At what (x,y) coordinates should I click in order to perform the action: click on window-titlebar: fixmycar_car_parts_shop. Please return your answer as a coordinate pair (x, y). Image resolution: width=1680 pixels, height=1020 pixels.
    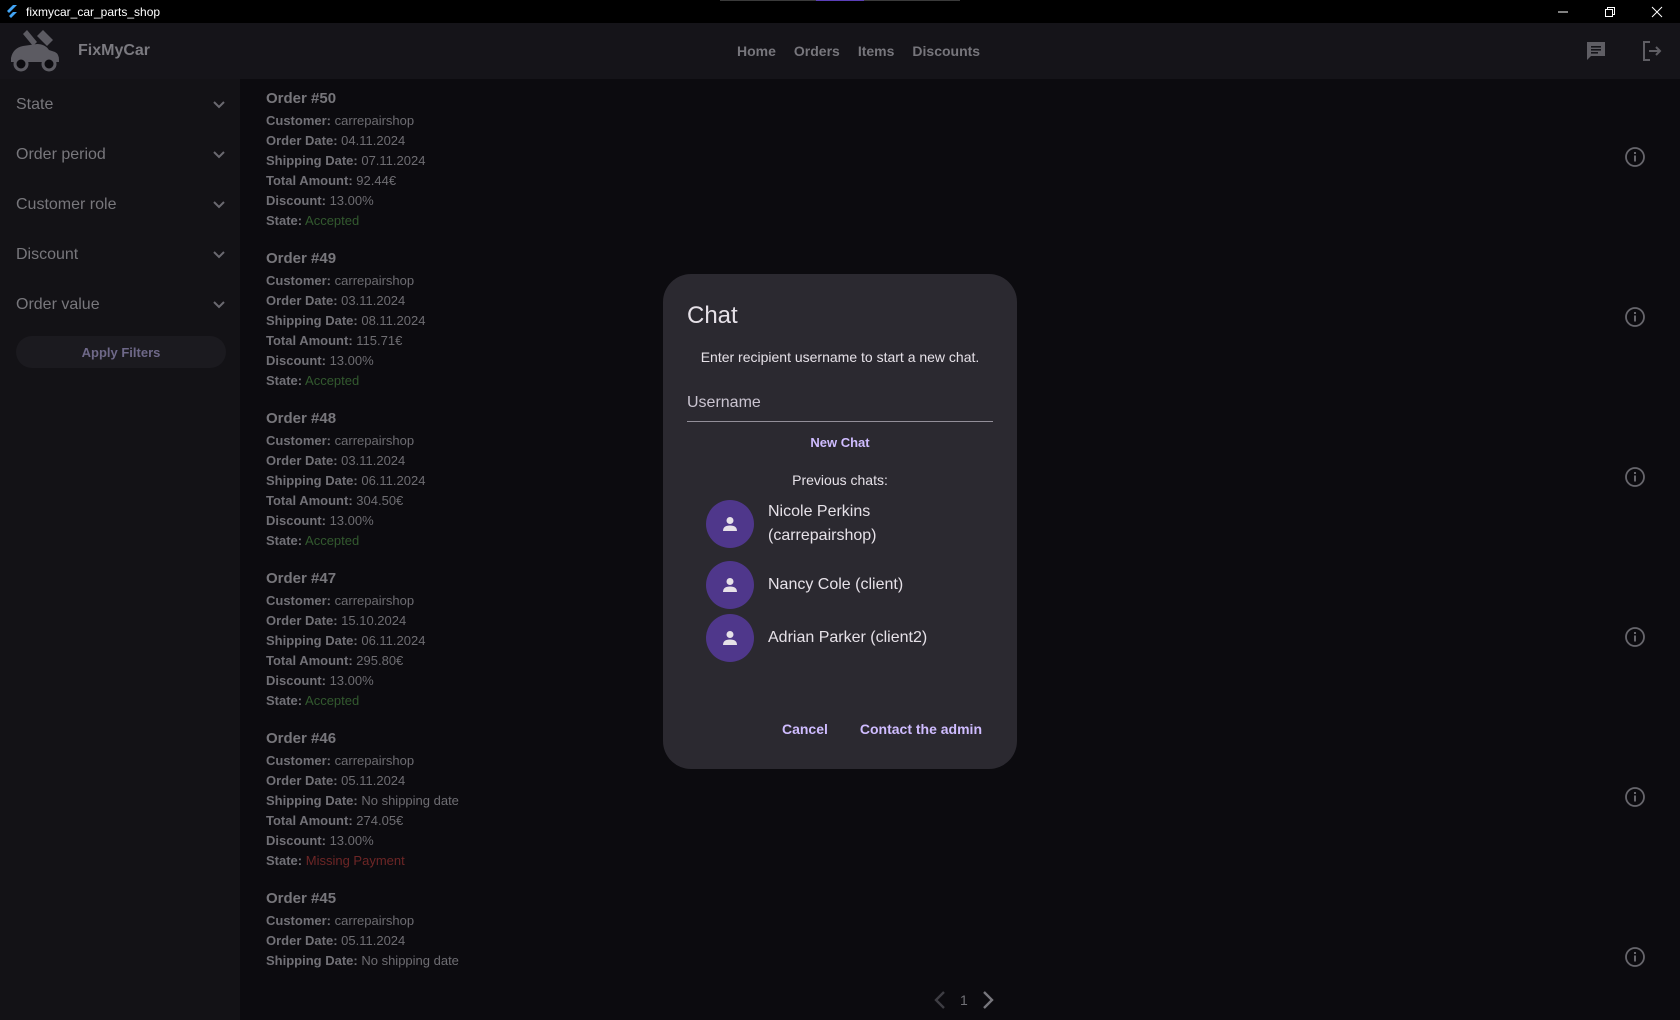
    Looking at the image, I should click on (840, 11).